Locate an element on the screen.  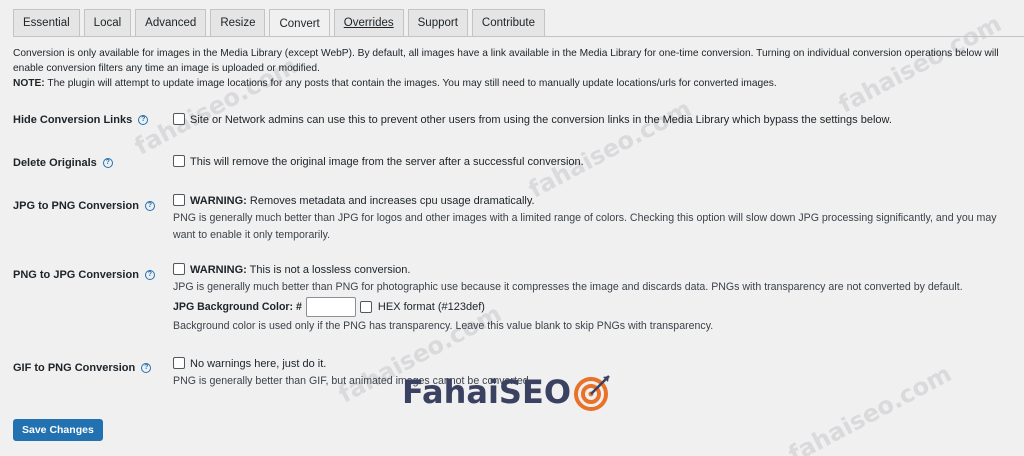
hex-format-hint: HEX format (#123def) is located at coordinates (431, 306).